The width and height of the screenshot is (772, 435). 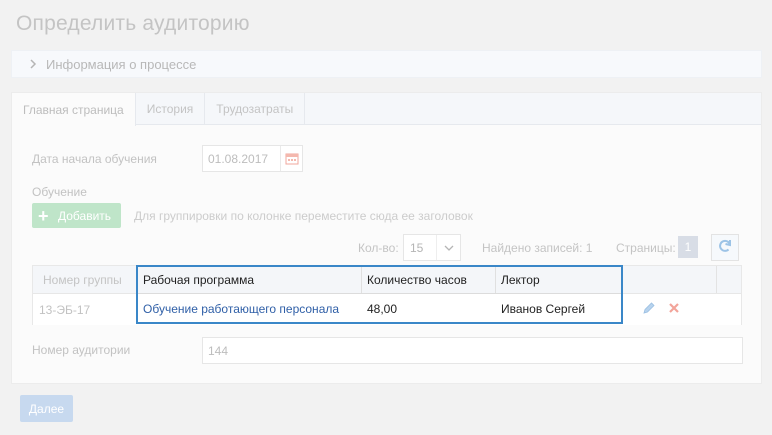 What do you see at coordinates (676, 279) in the screenshot?
I see `col-header-actions` at bounding box center [676, 279].